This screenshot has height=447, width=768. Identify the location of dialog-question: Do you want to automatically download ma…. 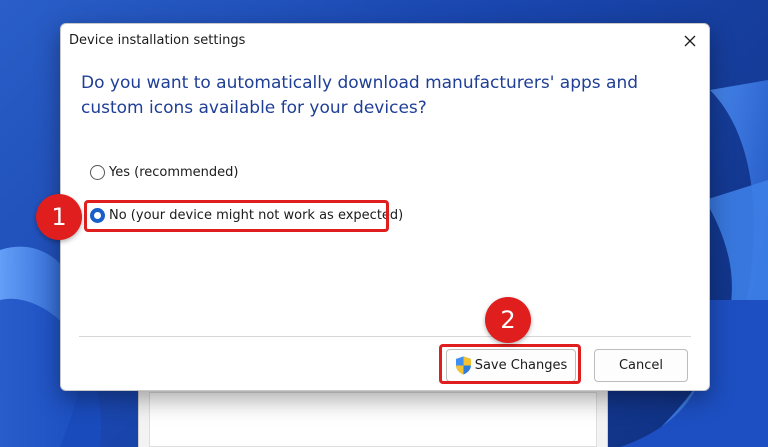
(360, 95).